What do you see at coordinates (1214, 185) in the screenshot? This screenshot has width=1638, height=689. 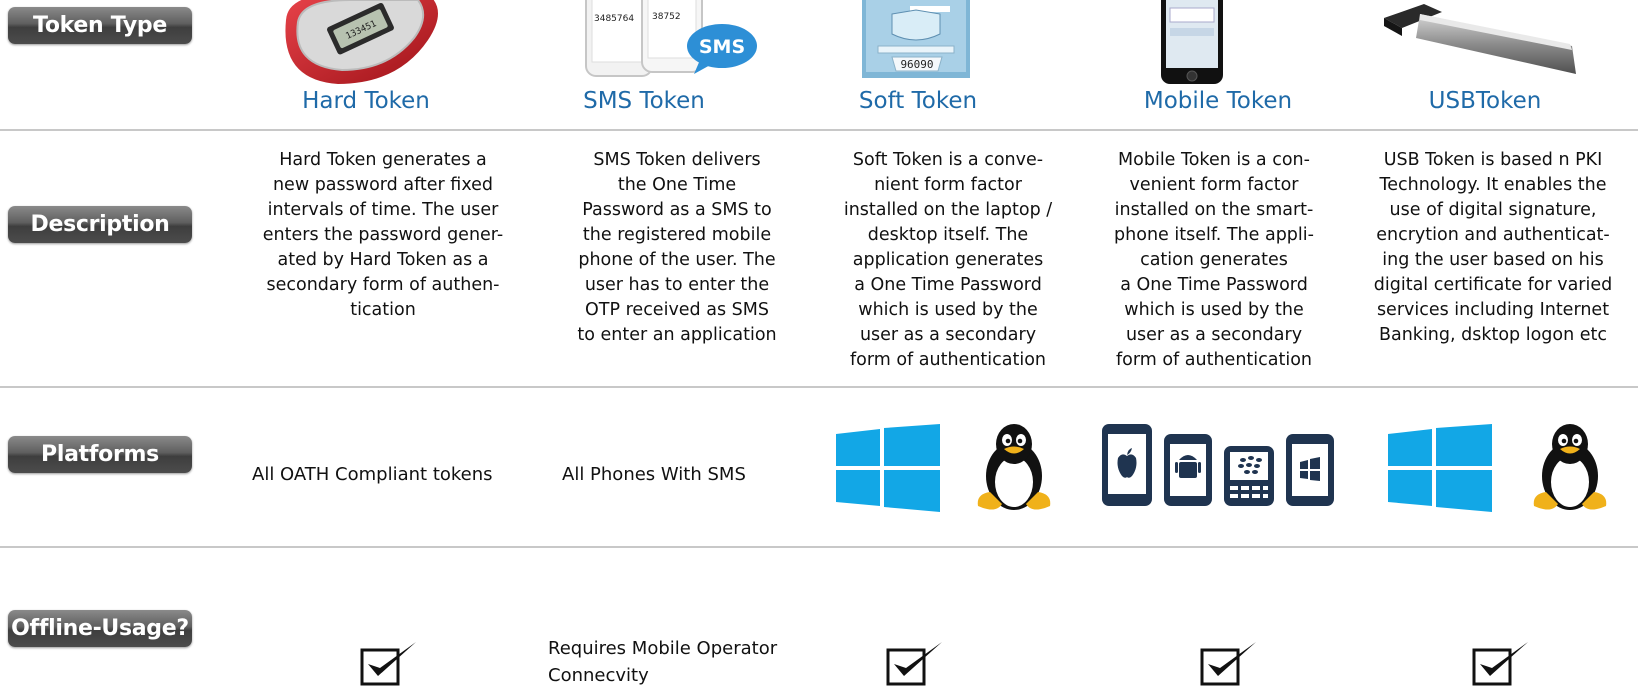 I see `description-line: venient form factor` at bounding box center [1214, 185].